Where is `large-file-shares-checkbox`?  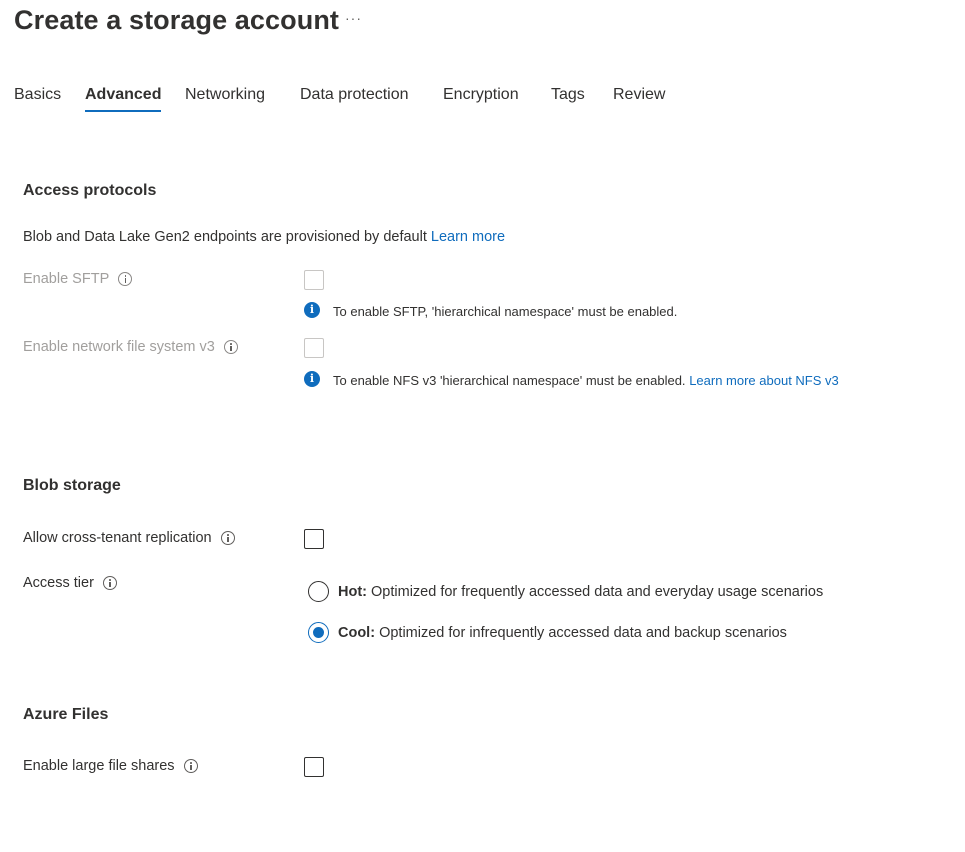
large-file-shares-checkbox is located at coordinates (314, 767).